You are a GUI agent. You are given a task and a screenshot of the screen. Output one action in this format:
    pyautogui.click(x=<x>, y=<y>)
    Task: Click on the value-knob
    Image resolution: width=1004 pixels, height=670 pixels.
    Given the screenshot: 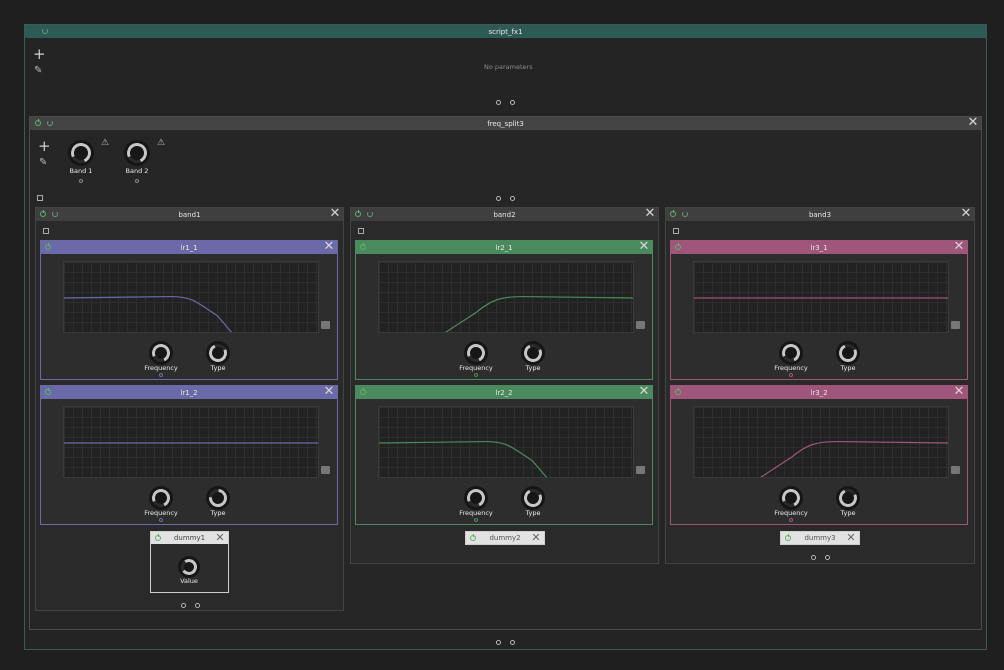 What is the action you would take?
    pyautogui.click(x=189, y=567)
    